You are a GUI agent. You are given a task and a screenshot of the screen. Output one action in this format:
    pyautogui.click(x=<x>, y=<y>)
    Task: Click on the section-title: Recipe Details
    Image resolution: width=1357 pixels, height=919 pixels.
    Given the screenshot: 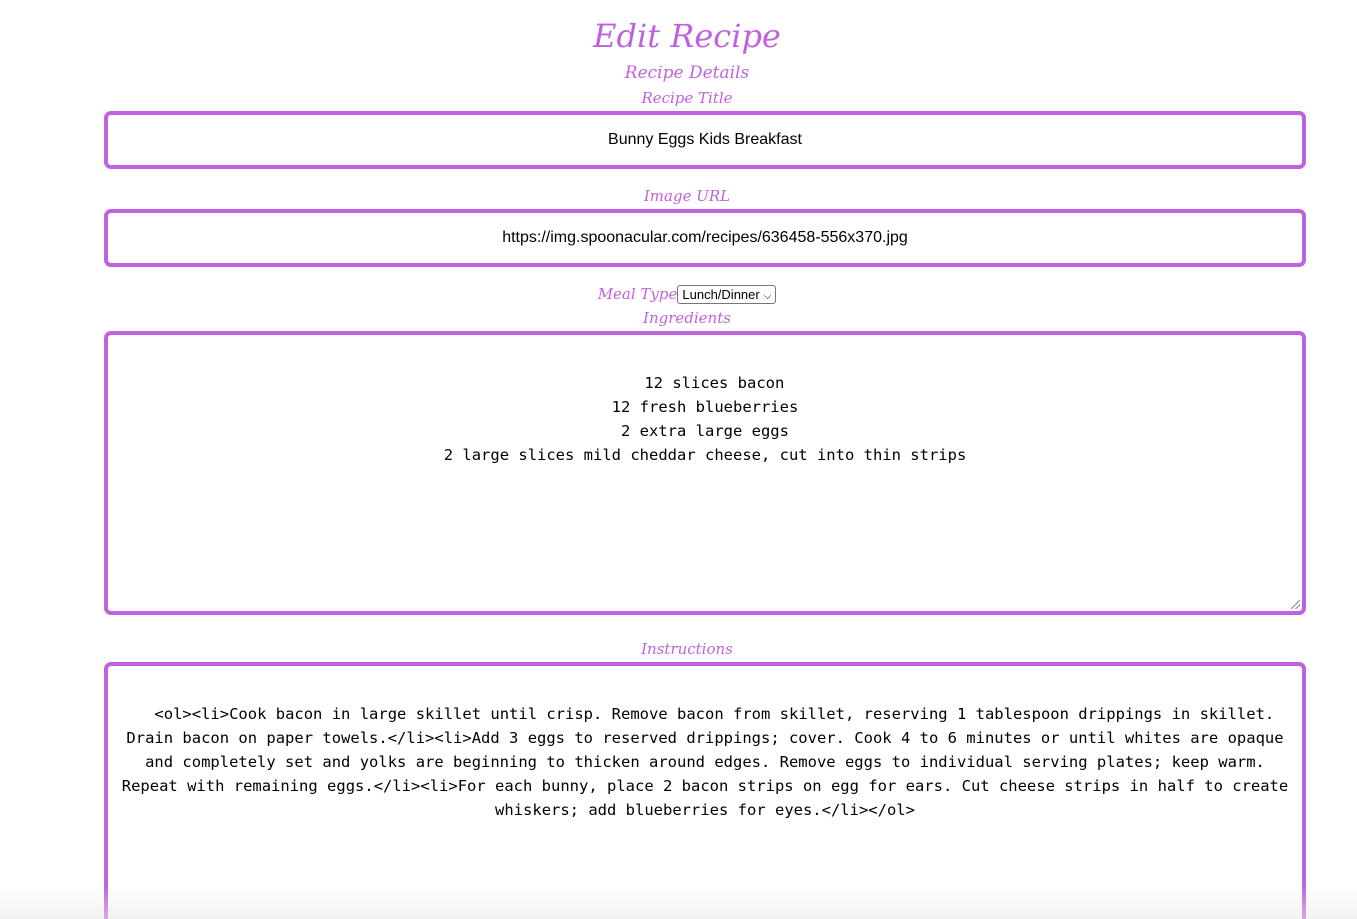 What is the action you would take?
    pyautogui.click(x=687, y=73)
    